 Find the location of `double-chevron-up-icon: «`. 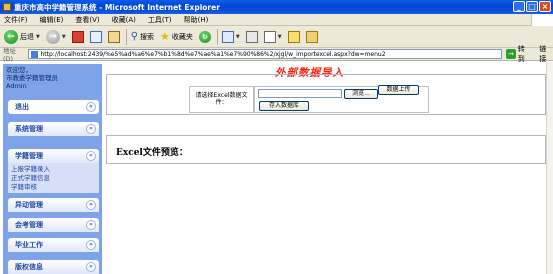

double-chevron-up-icon: « is located at coordinates (91, 156).